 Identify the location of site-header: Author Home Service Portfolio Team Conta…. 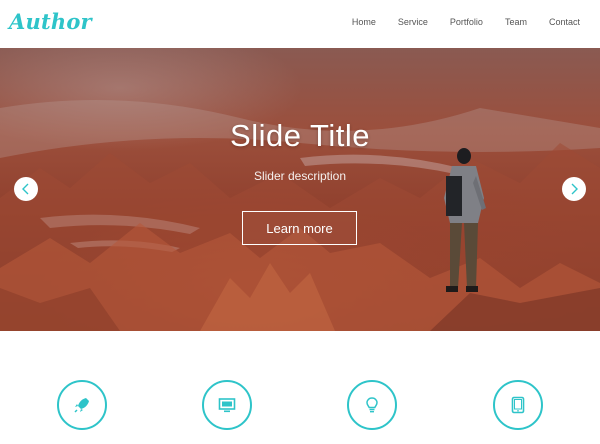
(300, 24).